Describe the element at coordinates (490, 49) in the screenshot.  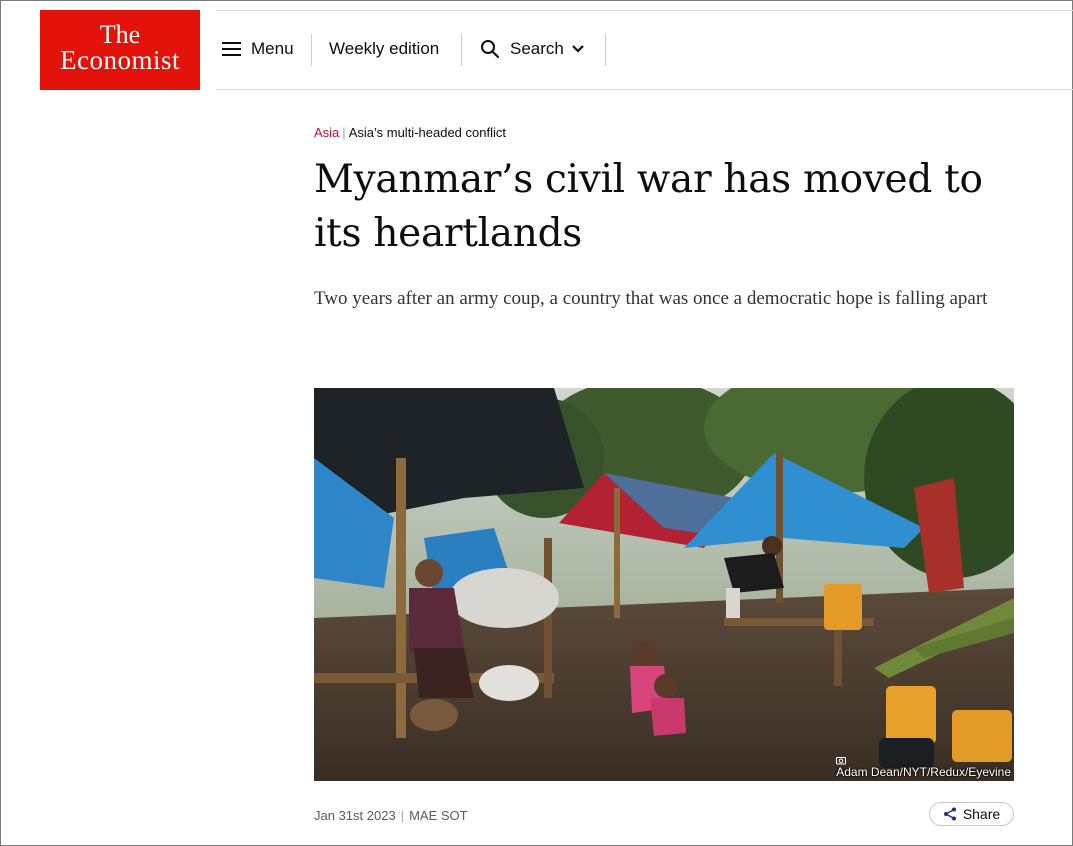
I see `search-icon` at that location.